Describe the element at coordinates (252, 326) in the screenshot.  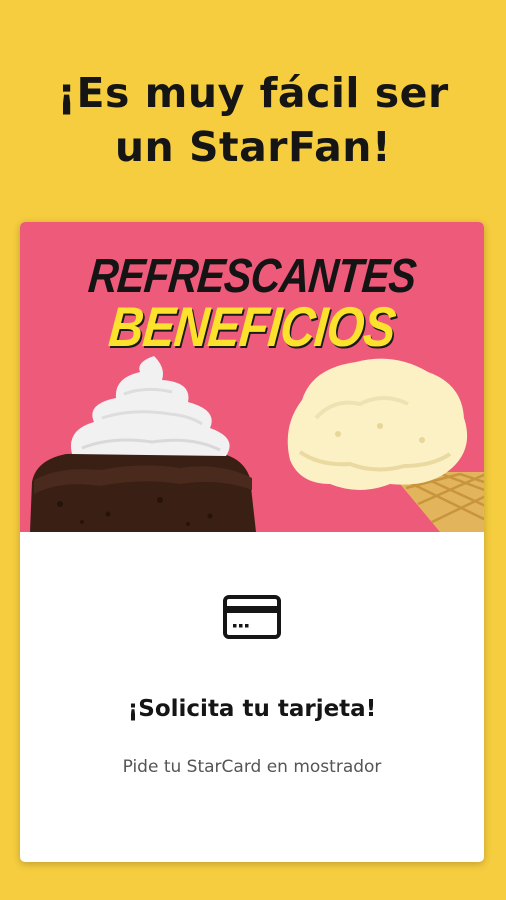
I see `banner-heading-line-2: BENEFICIOS` at that location.